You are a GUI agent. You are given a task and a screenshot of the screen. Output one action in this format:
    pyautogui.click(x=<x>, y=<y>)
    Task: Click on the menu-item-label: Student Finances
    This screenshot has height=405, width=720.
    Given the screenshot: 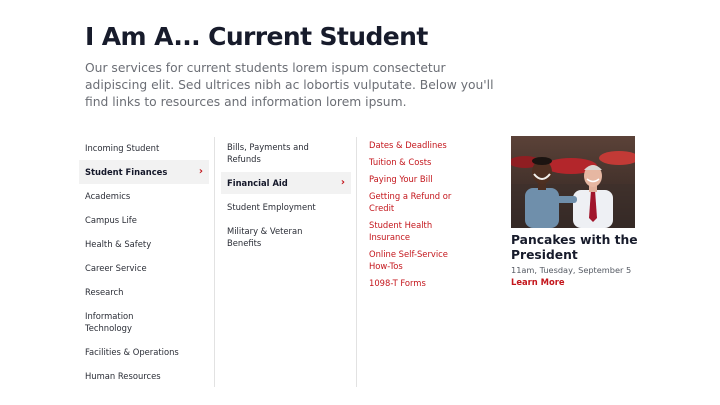 What is the action you would take?
    pyautogui.click(x=126, y=172)
    